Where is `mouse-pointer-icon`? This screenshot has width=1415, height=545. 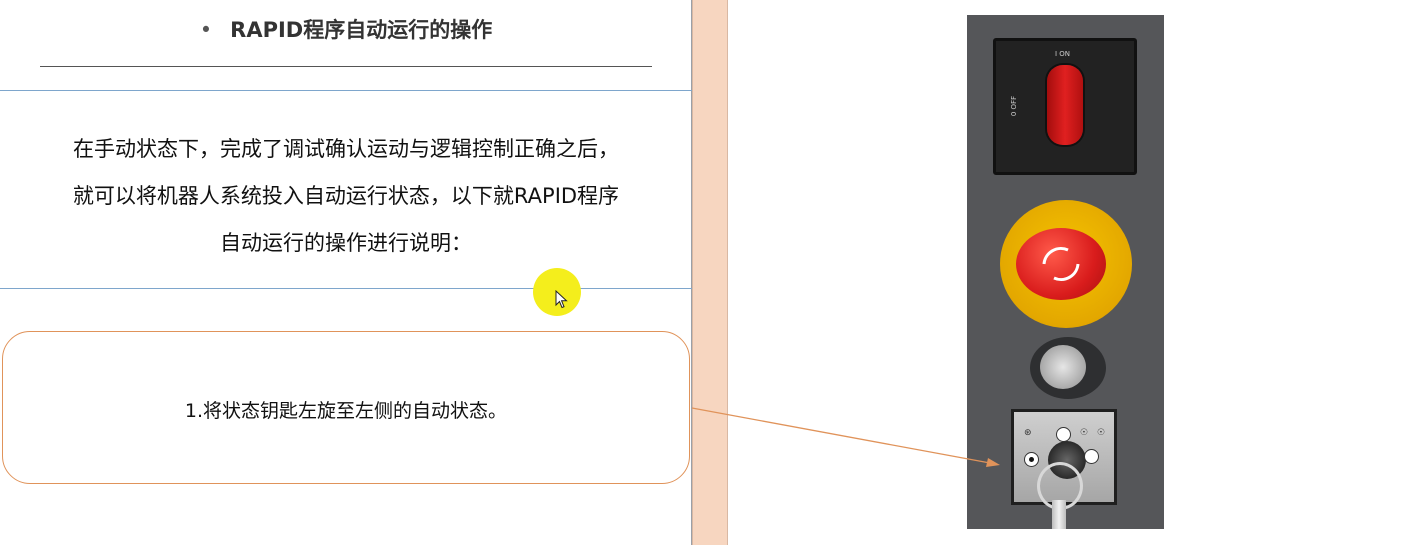 mouse-pointer-icon is located at coordinates (561, 299).